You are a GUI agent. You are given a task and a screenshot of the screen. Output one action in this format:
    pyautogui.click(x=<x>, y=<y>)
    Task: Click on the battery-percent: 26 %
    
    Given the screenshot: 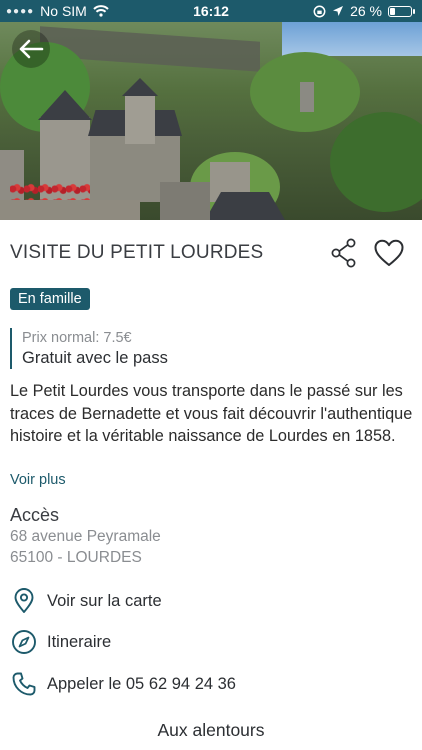 What is the action you would take?
    pyautogui.click(x=366, y=11)
    